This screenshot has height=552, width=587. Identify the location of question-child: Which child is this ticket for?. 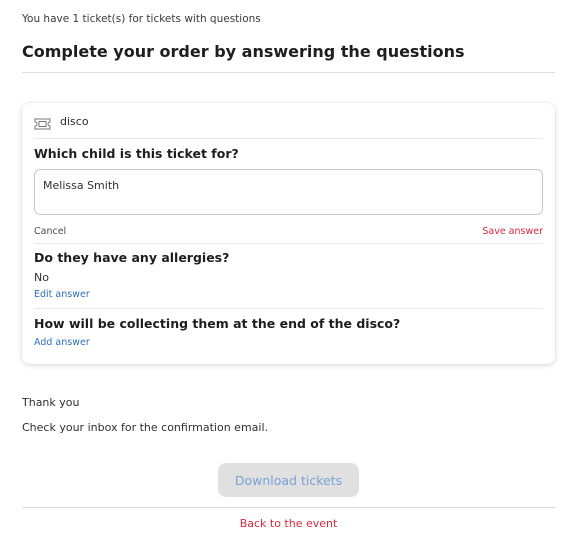
(136, 153).